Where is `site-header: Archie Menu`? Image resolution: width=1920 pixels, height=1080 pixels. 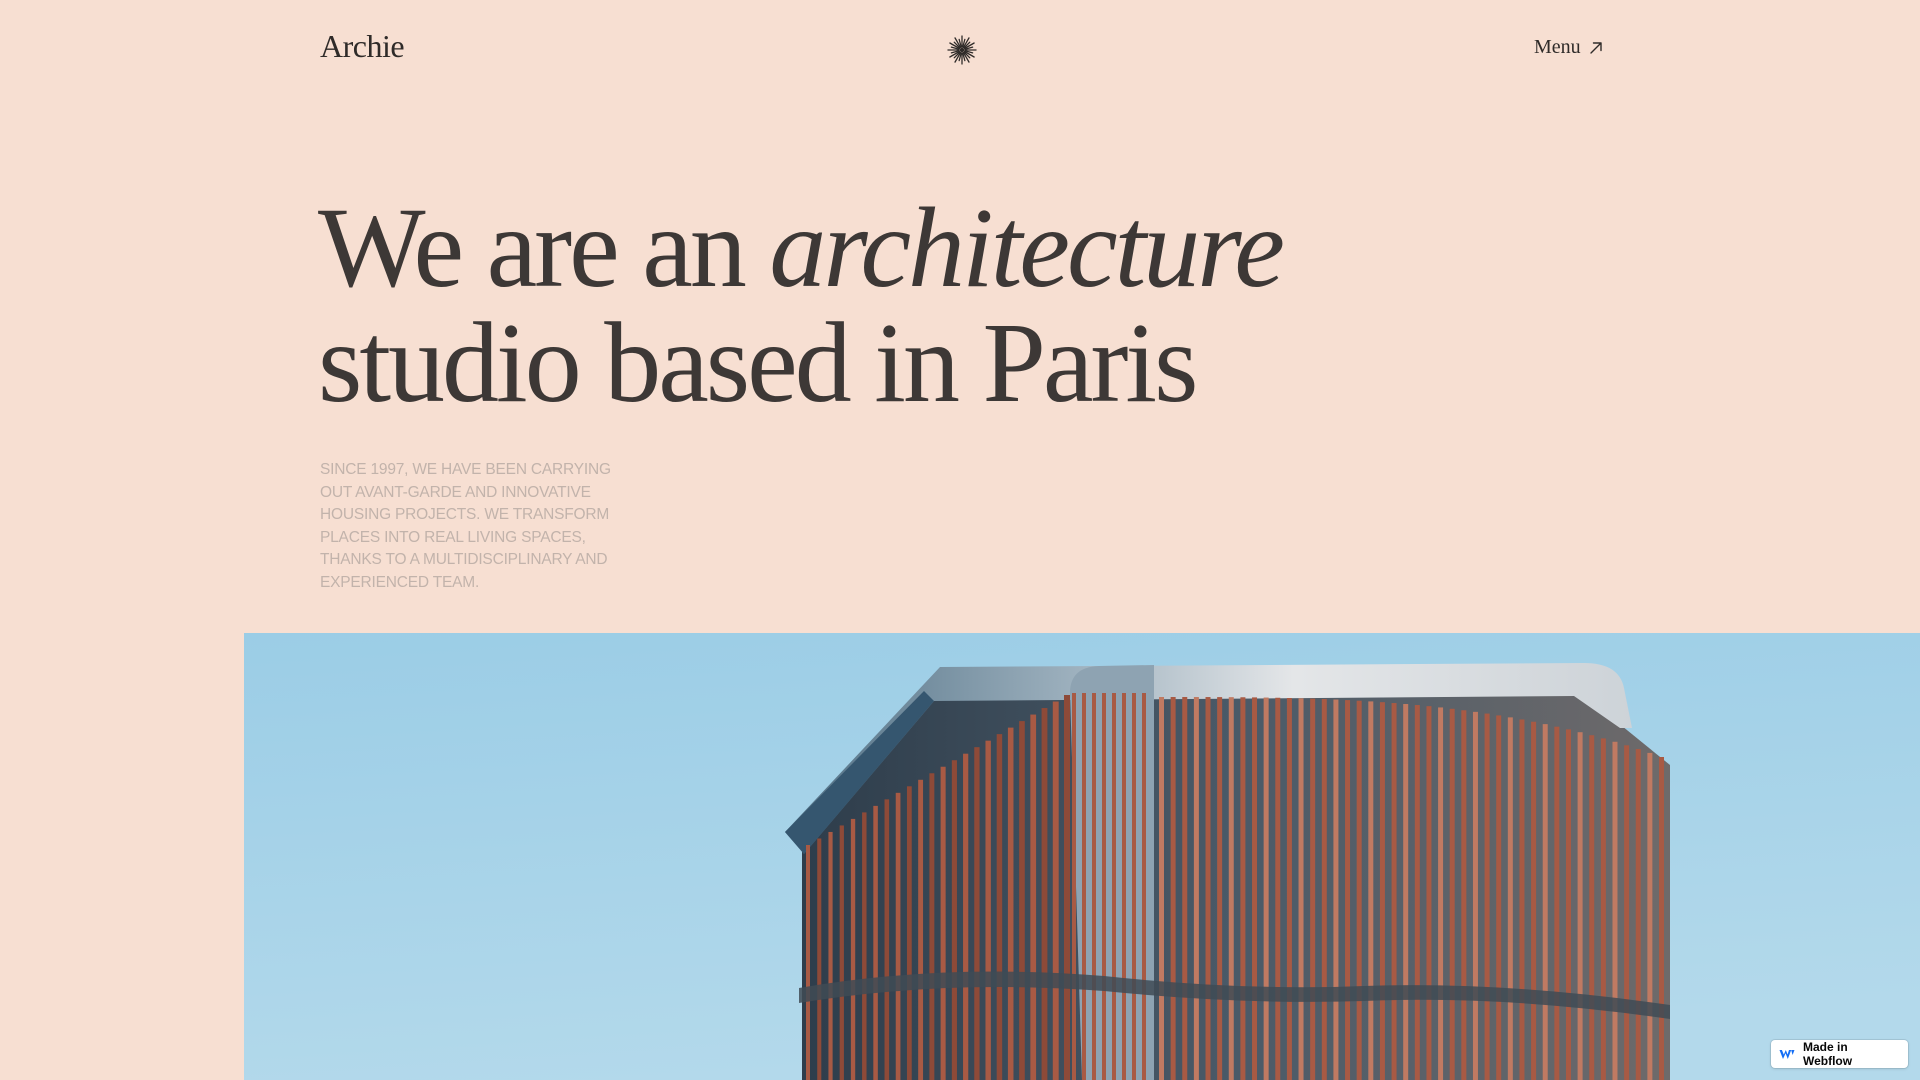
site-header: Archie Menu is located at coordinates (960, 50).